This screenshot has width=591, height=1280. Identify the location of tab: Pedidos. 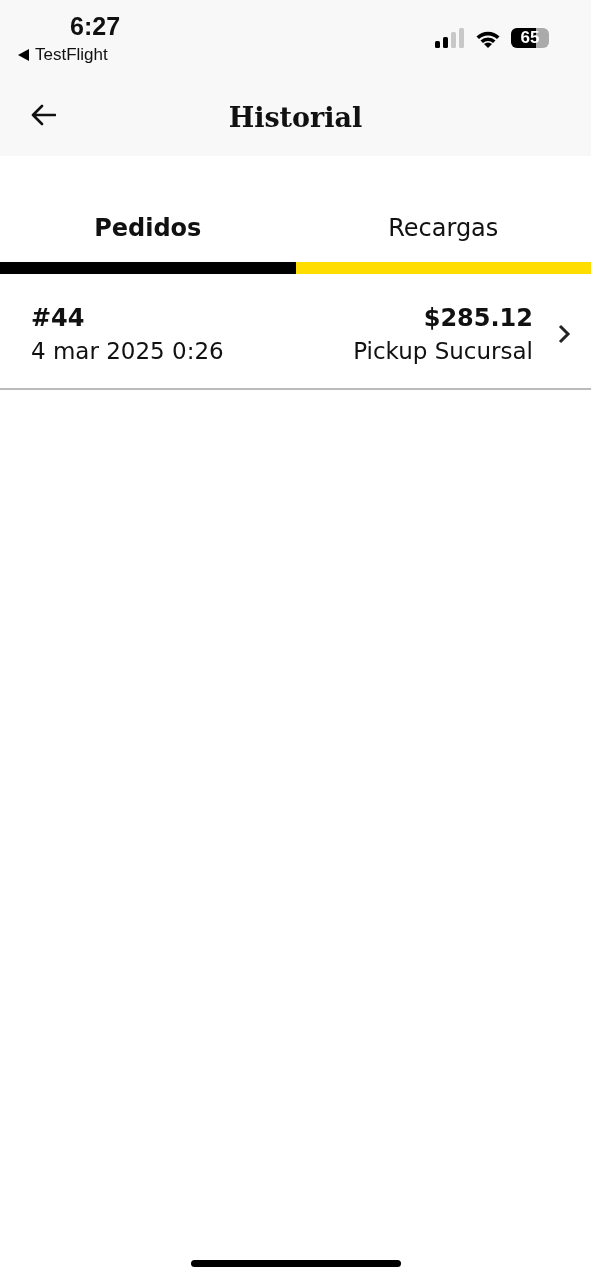
(148, 237).